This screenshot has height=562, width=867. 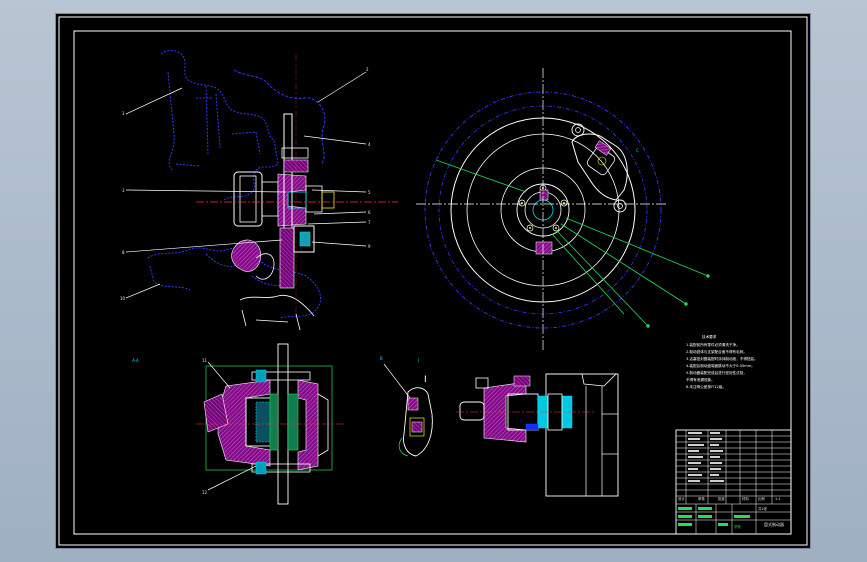 What do you see at coordinates (369, 144) in the screenshot?
I see `label-part-4: 4` at bounding box center [369, 144].